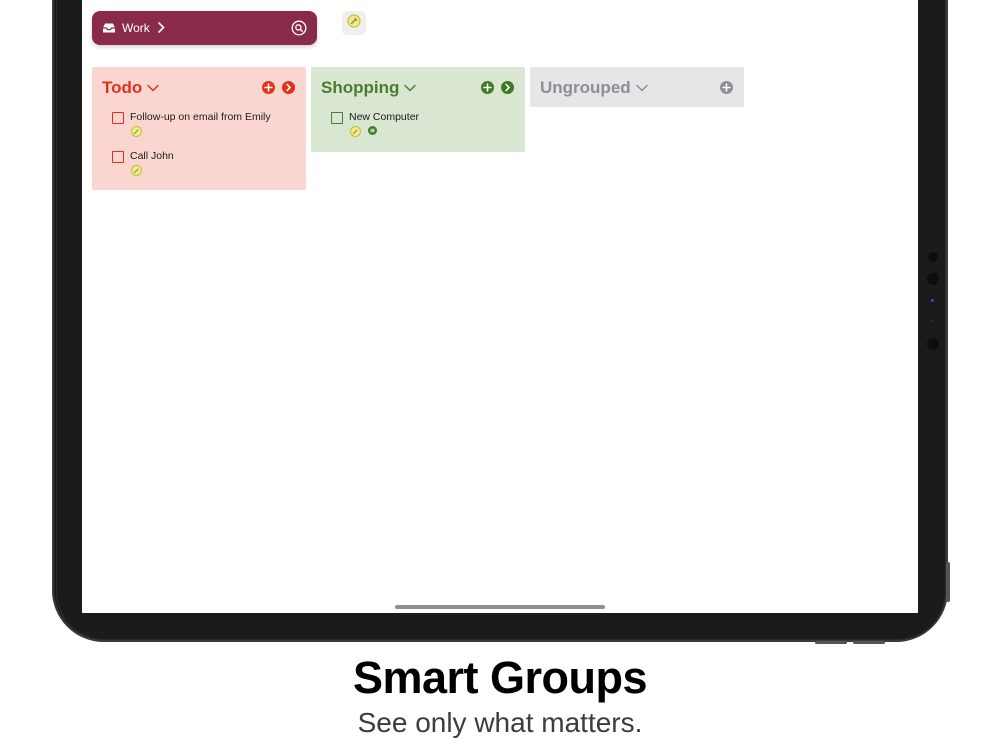 Image resolution: width=1000 pixels, height=750 pixels. What do you see at coordinates (500, 677) in the screenshot?
I see `caption-title: Smart Groups` at bounding box center [500, 677].